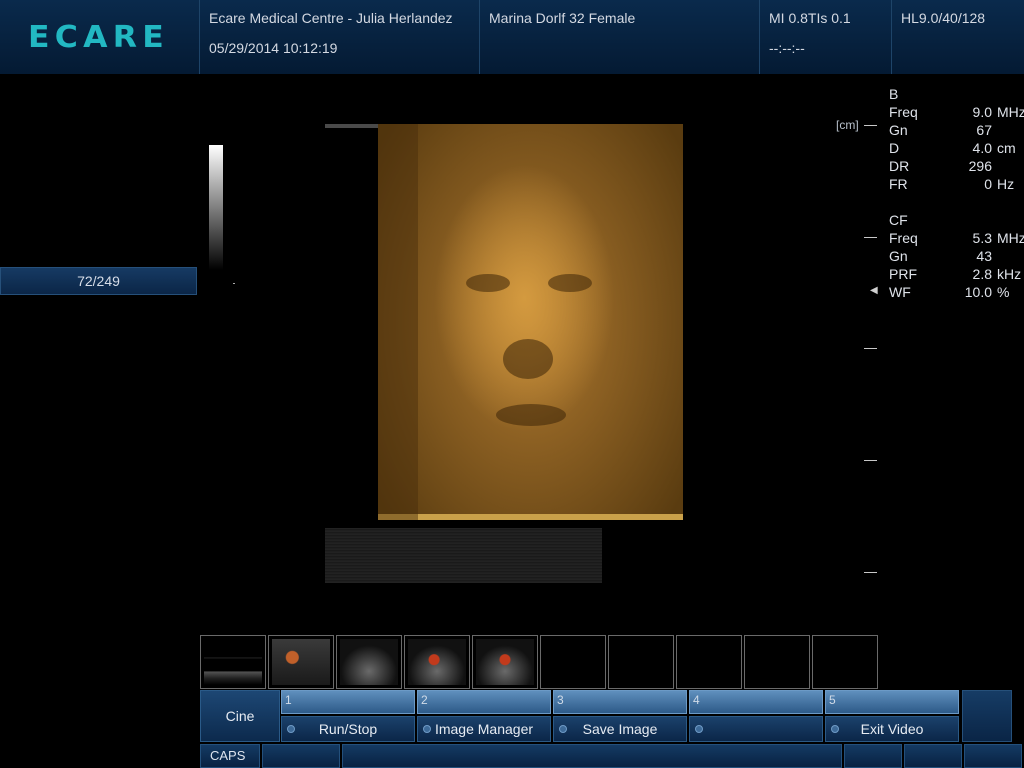 This screenshot has height=768, width=1024. I want to click on render-shadow-eye-left, so click(488, 283).